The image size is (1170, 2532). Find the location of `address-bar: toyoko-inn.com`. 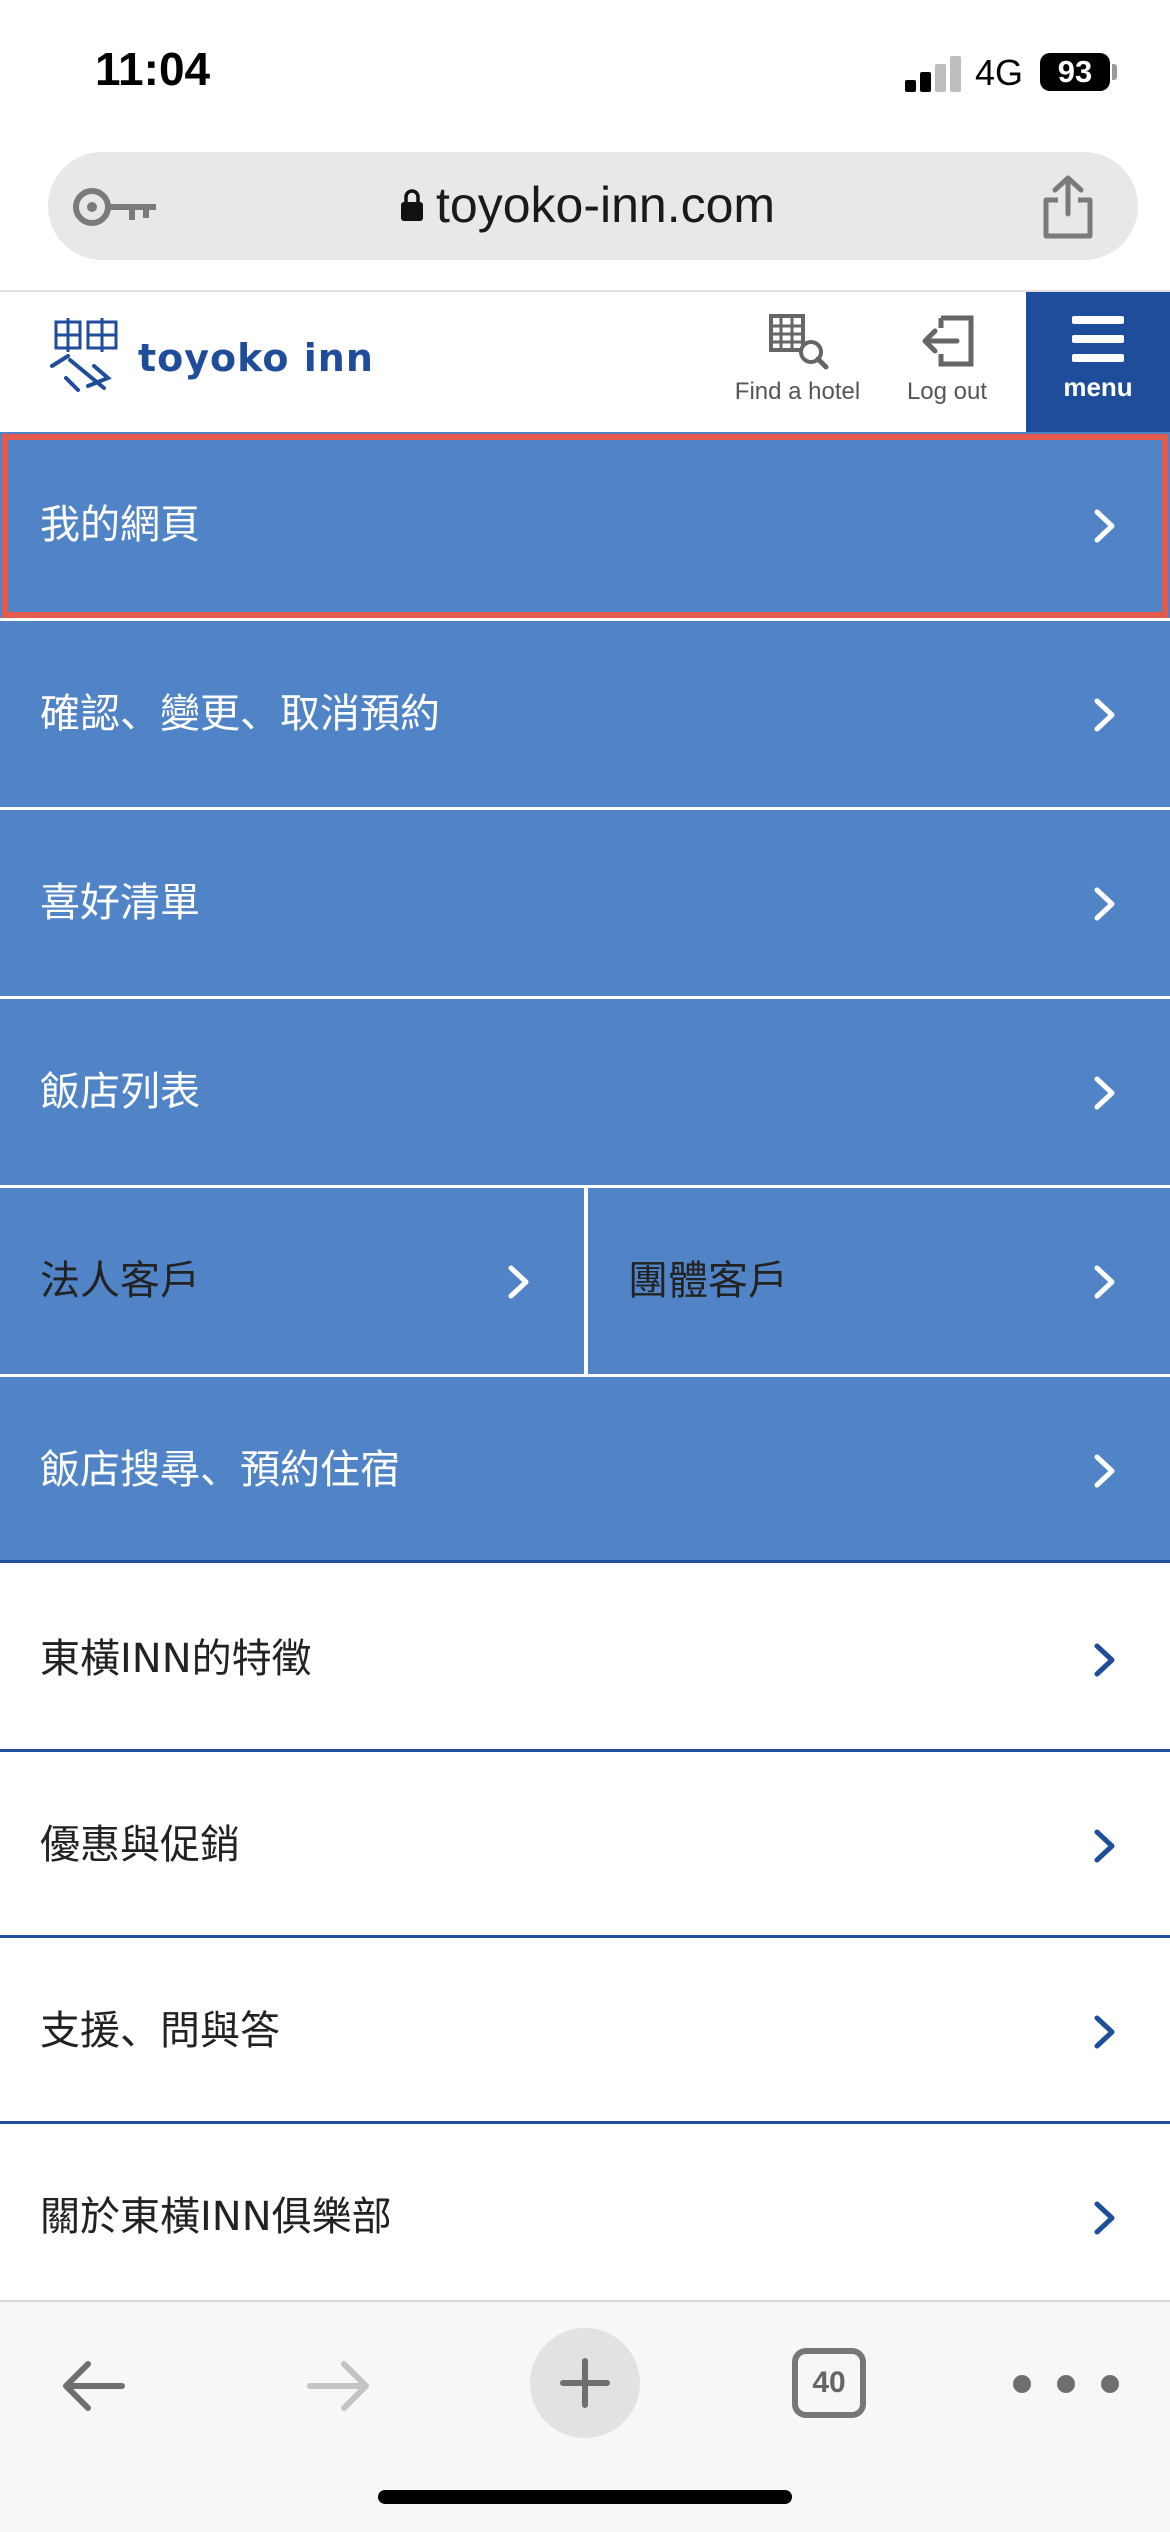

address-bar: toyoko-inn.com is located at coordinates (593, 206).